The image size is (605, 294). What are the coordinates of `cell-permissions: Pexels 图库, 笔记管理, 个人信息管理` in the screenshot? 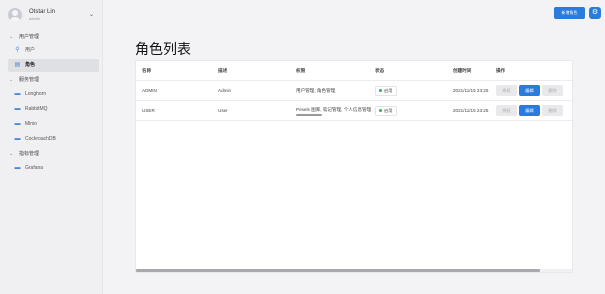 It's located at (333, 109).